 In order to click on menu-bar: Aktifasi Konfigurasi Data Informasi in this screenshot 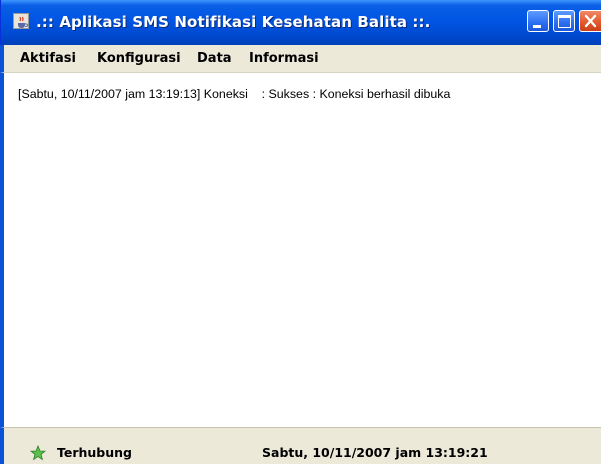, I will do `click(300, 58)`.